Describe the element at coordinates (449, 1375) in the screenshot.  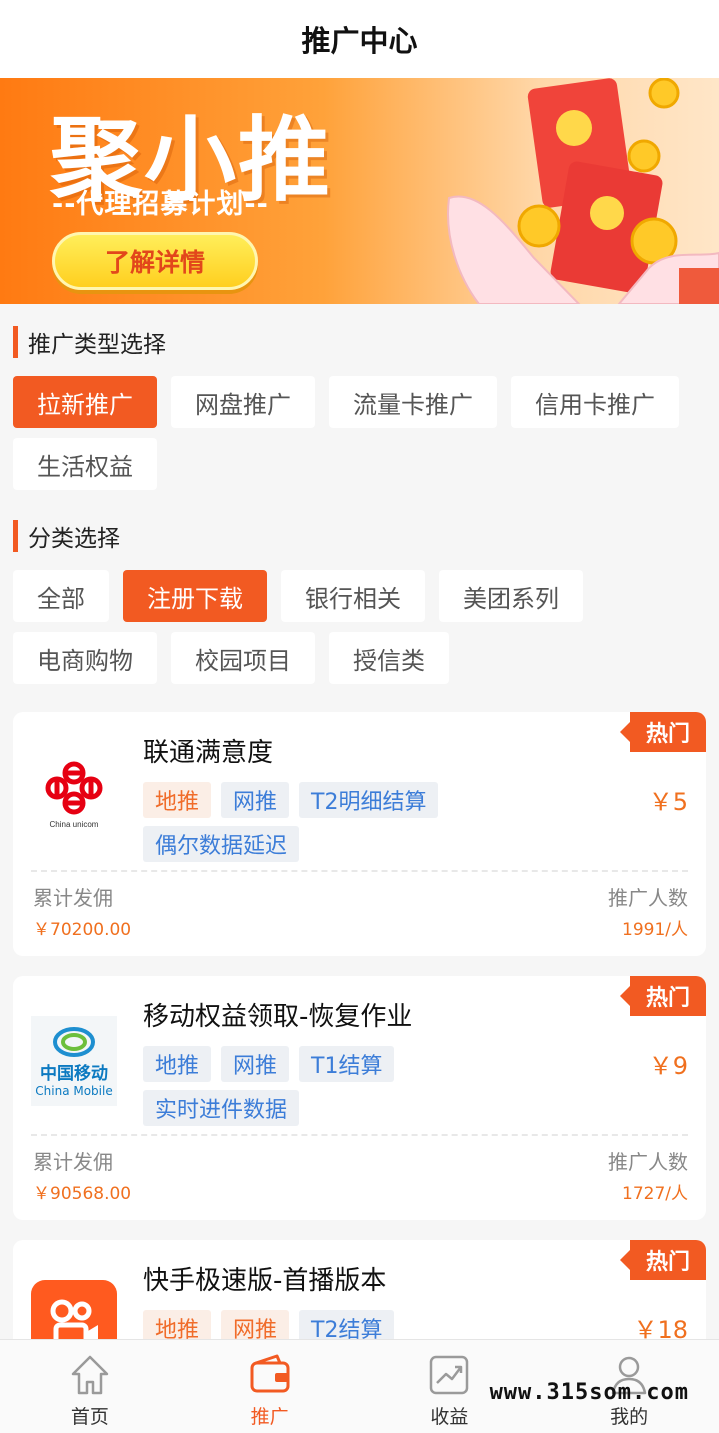
I see `chart-icon` at that location.